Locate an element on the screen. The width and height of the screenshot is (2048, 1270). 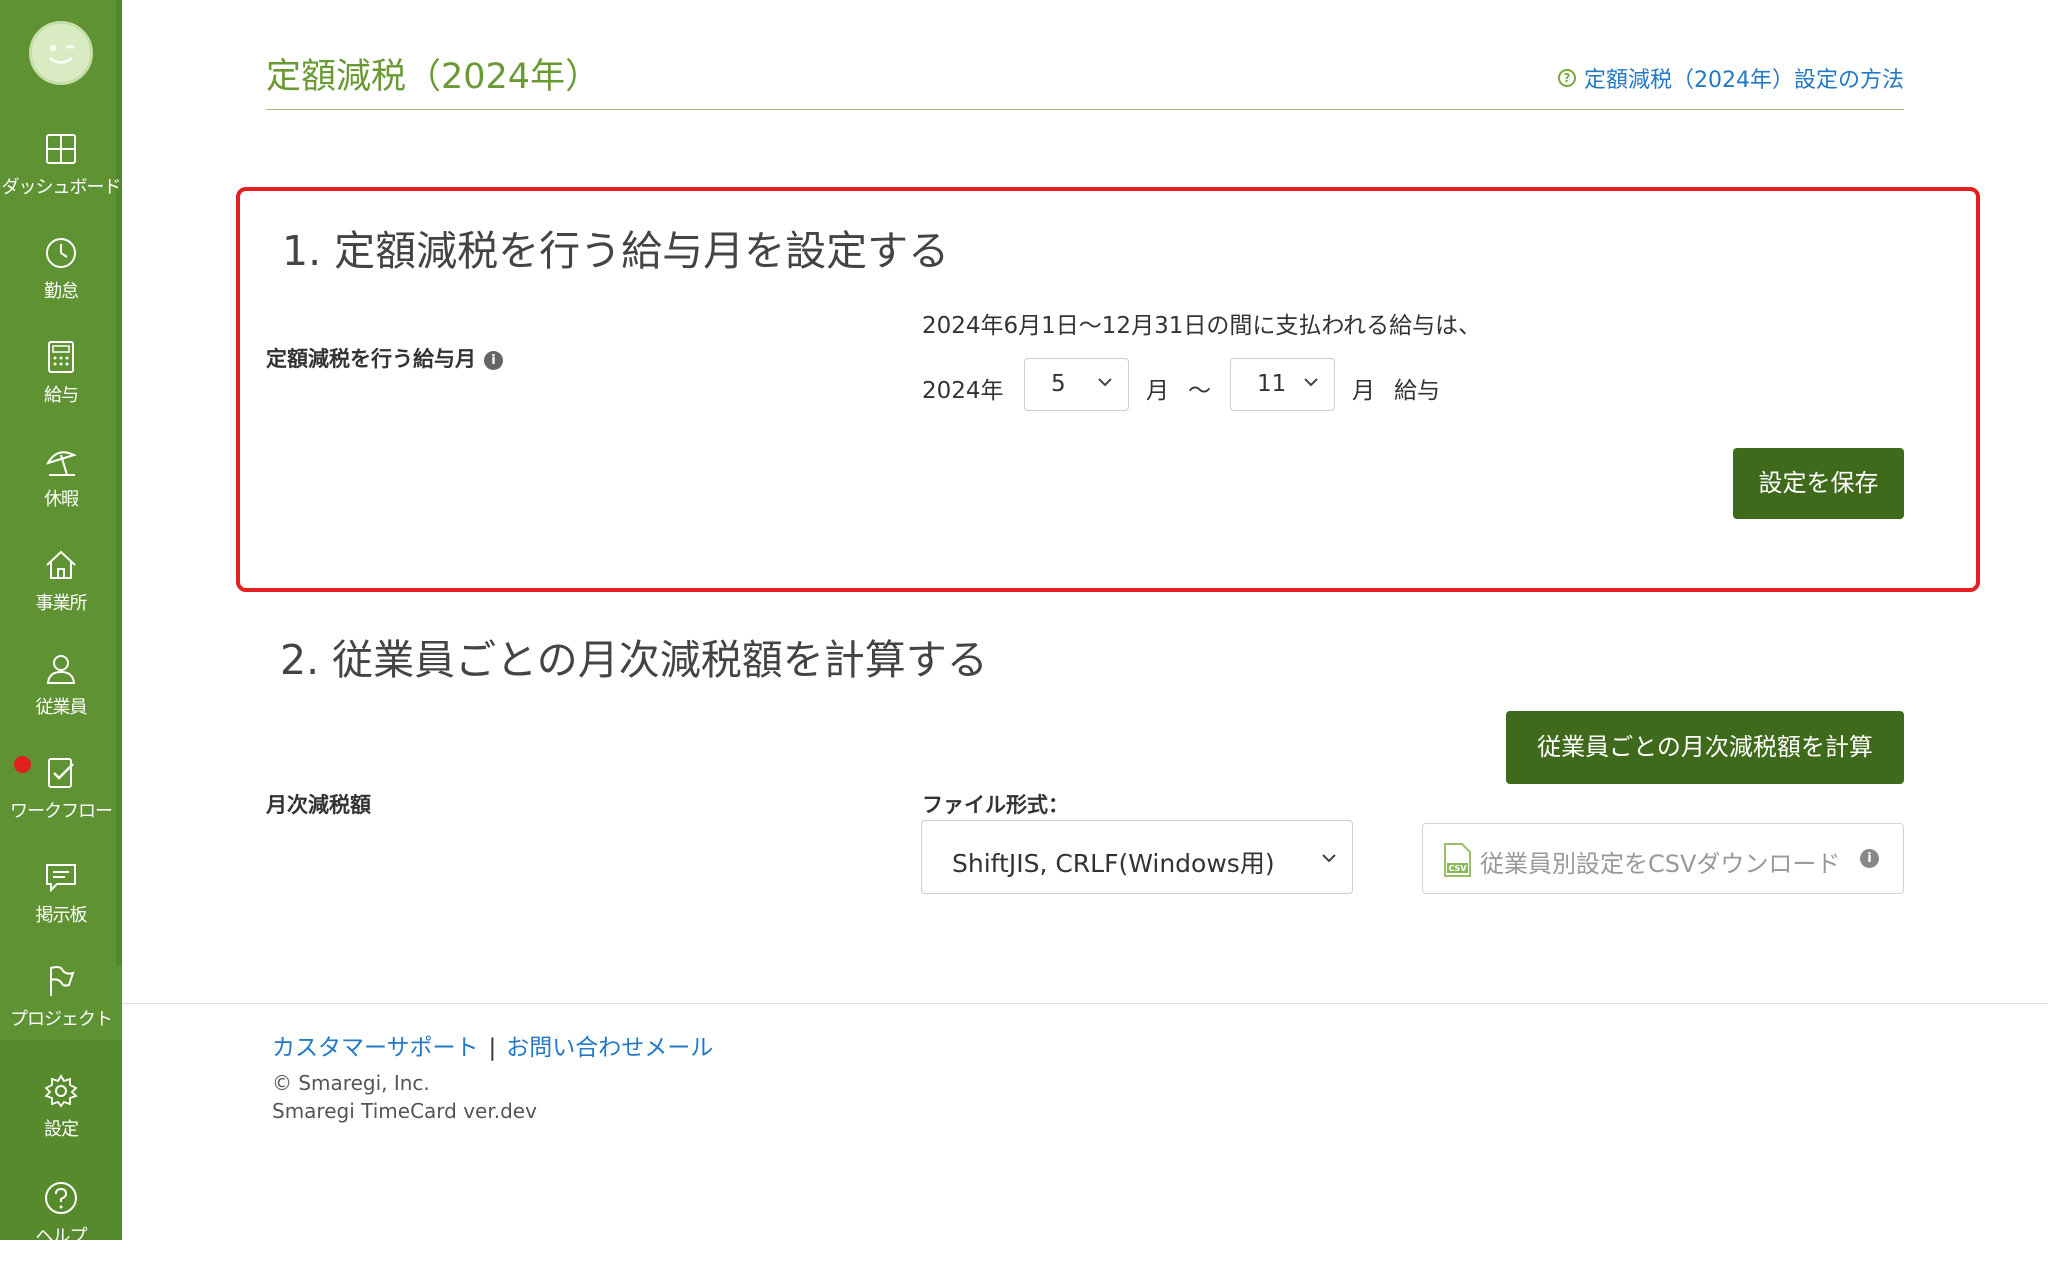
tax-month-label: 定額減税を行う給与月 i is located at coordinates (384, 358).